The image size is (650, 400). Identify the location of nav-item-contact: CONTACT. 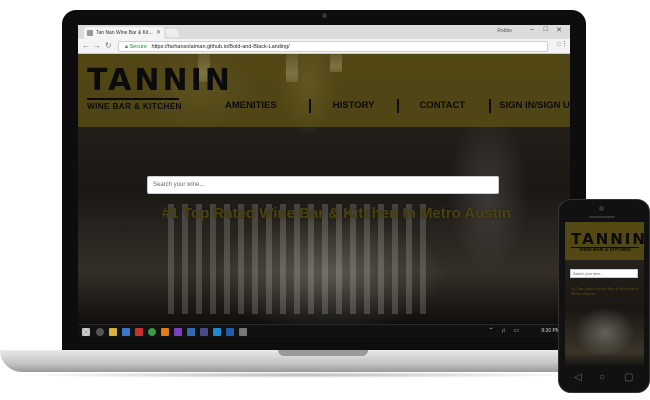
(442, 106).